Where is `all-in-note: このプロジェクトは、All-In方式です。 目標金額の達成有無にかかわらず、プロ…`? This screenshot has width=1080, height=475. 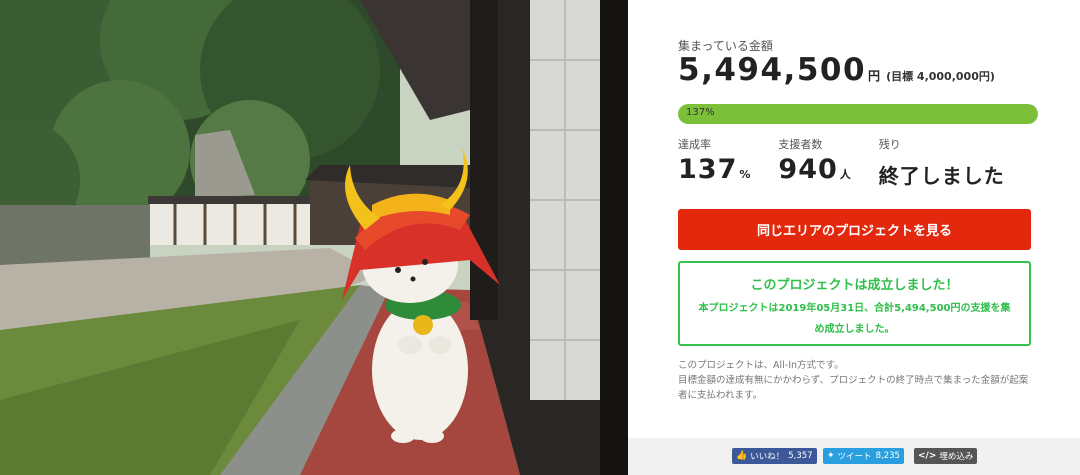
all-in-note: このプロジェクトは、All-In方式です。 目標金額の達成有無にかかわらず、プロ… is located at coordinates (855, 380).